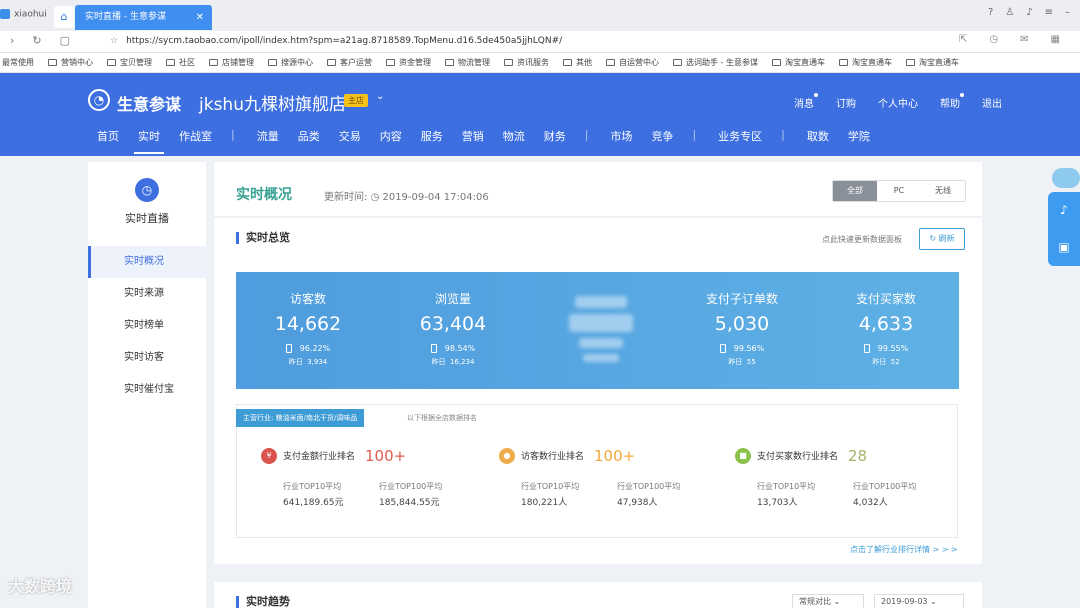  I want to click on yesterday-value: 16,234, so click(462, 362).